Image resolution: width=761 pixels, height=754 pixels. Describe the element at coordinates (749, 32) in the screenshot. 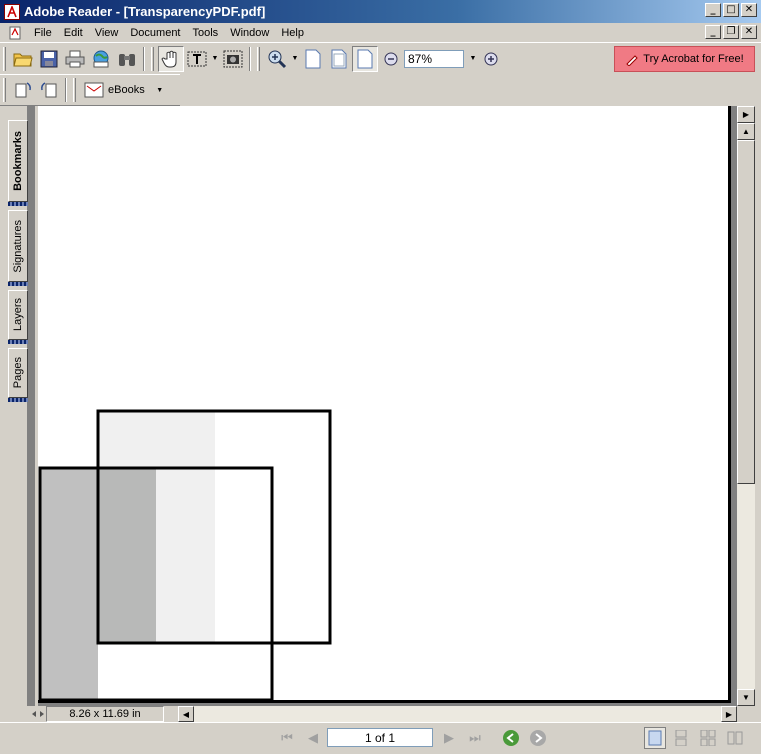

I see `doc-close-button: ✕` at that location.